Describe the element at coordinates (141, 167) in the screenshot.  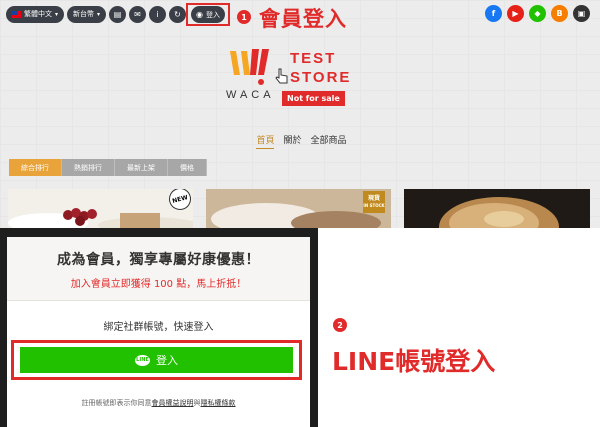
I see `tab-newest: 最新上架` at that location.